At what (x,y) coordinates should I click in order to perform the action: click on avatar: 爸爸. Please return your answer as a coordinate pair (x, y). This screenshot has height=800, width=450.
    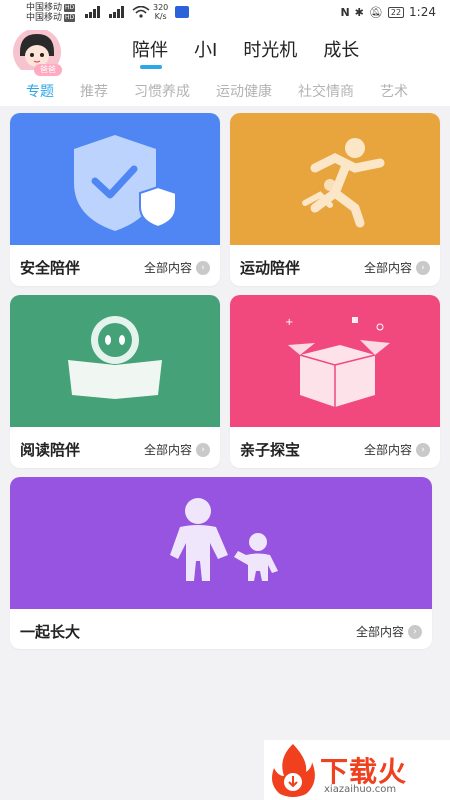
    Looking at the image, I should click on (37, 52).